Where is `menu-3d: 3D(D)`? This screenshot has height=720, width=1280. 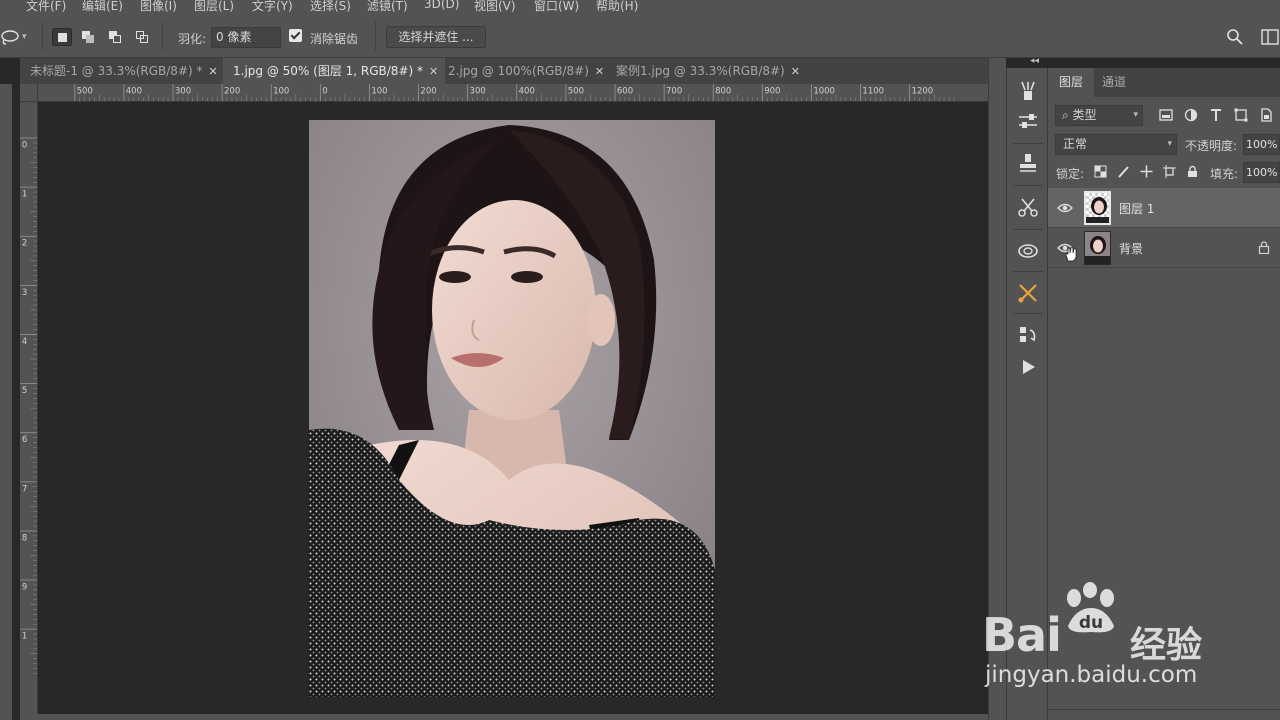 menu-3d: 3D(D) is located at coordinates (441, 5).